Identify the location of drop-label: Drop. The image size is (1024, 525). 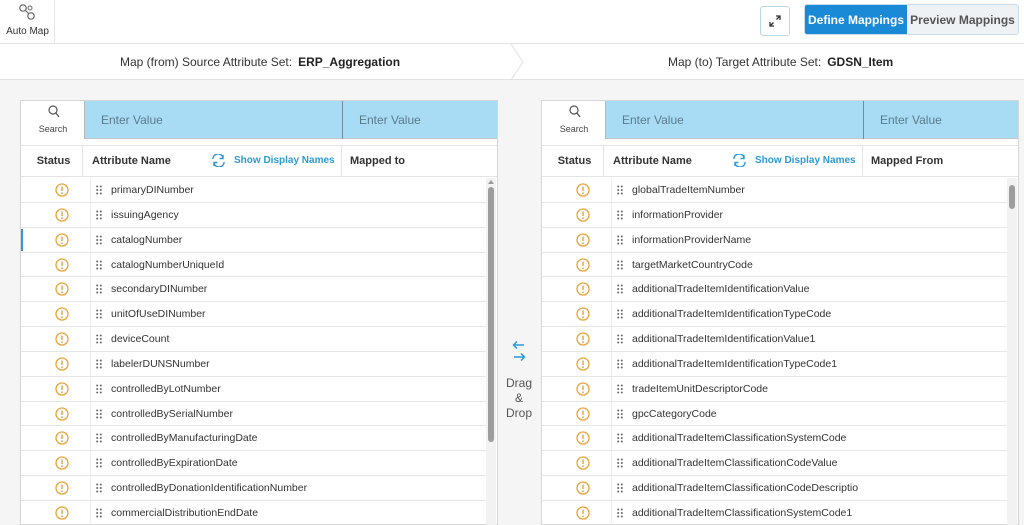
(518, 413).